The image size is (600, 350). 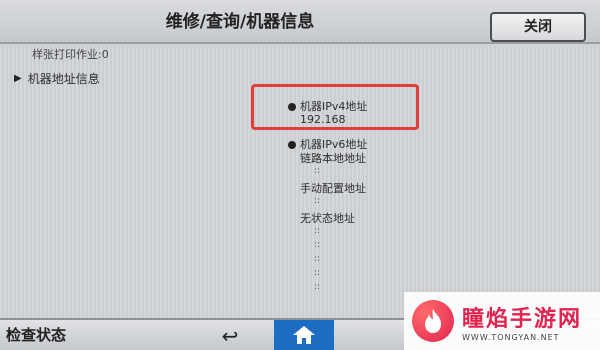 What do you see at coordinates (240, 22) in the screenshot?
I see `page-title: 维修/查询/机器信息` at bounding box center [240, 22].